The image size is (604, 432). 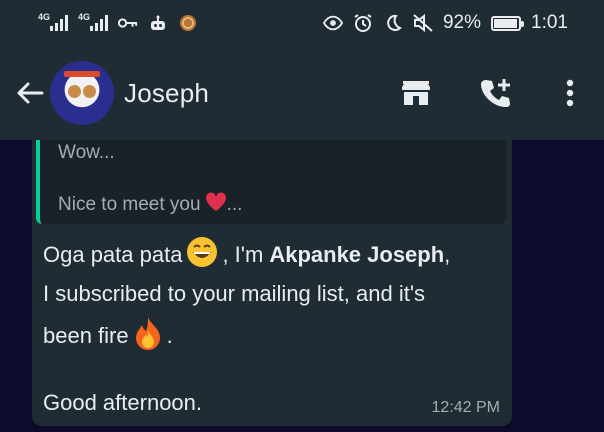 What do you see at coordinates (166, 93) in the screenshot?
I see `contact-name: Joseph` at bounding box center [166, 93].